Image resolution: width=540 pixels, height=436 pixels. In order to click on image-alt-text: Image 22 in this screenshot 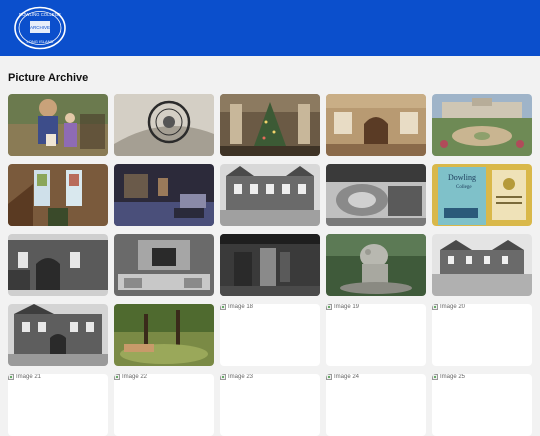, I will do `click(135, 377)`.